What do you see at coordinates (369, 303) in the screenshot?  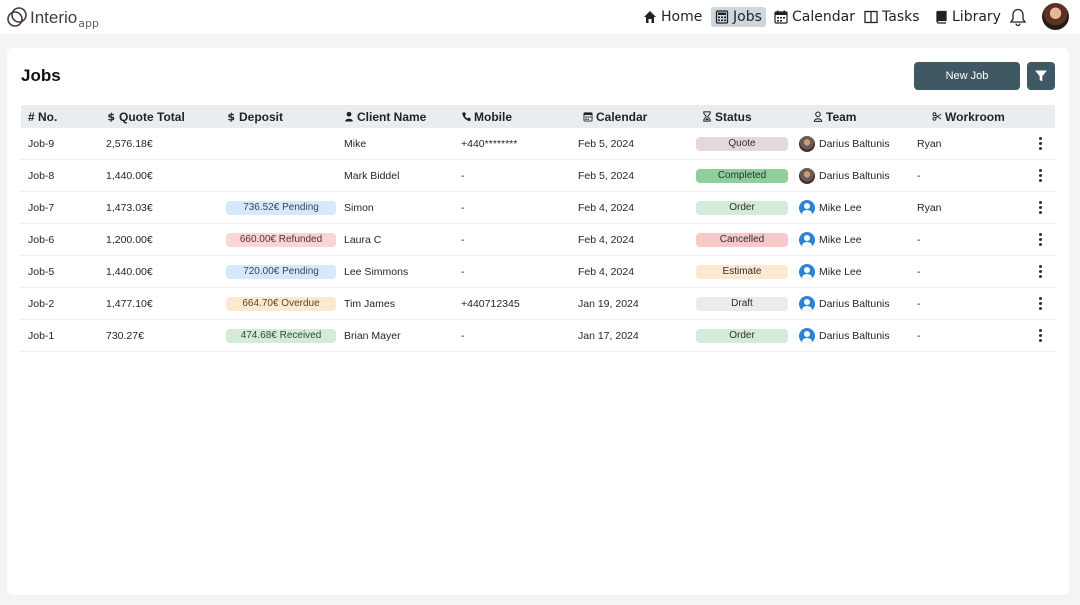 I see `client-name: Tim James` at bounding box center [369, 303].